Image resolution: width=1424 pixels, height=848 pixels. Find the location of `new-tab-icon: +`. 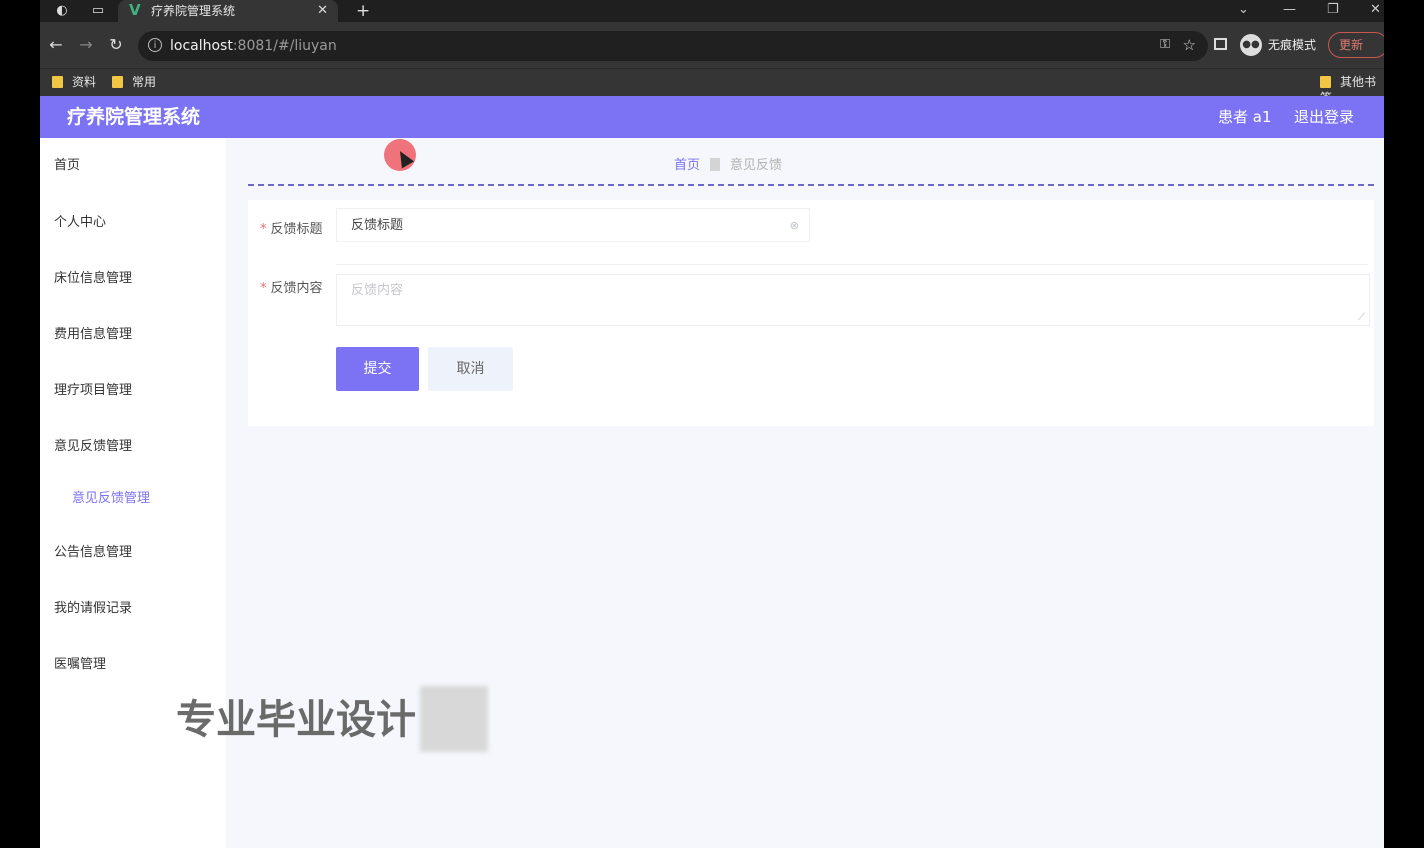

new-tab-icon: + is located at coordinates (363, 11).